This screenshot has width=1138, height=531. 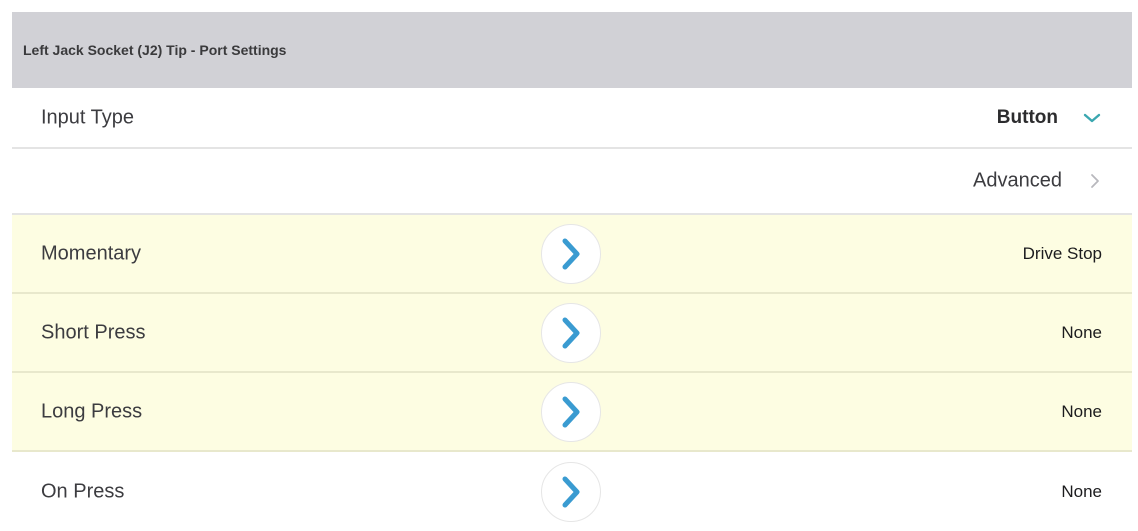 What do you see at coordinates (1017, 180) in the screenshot?
I see `advanced-label: Advanced` at bounding box center [1017, 180].